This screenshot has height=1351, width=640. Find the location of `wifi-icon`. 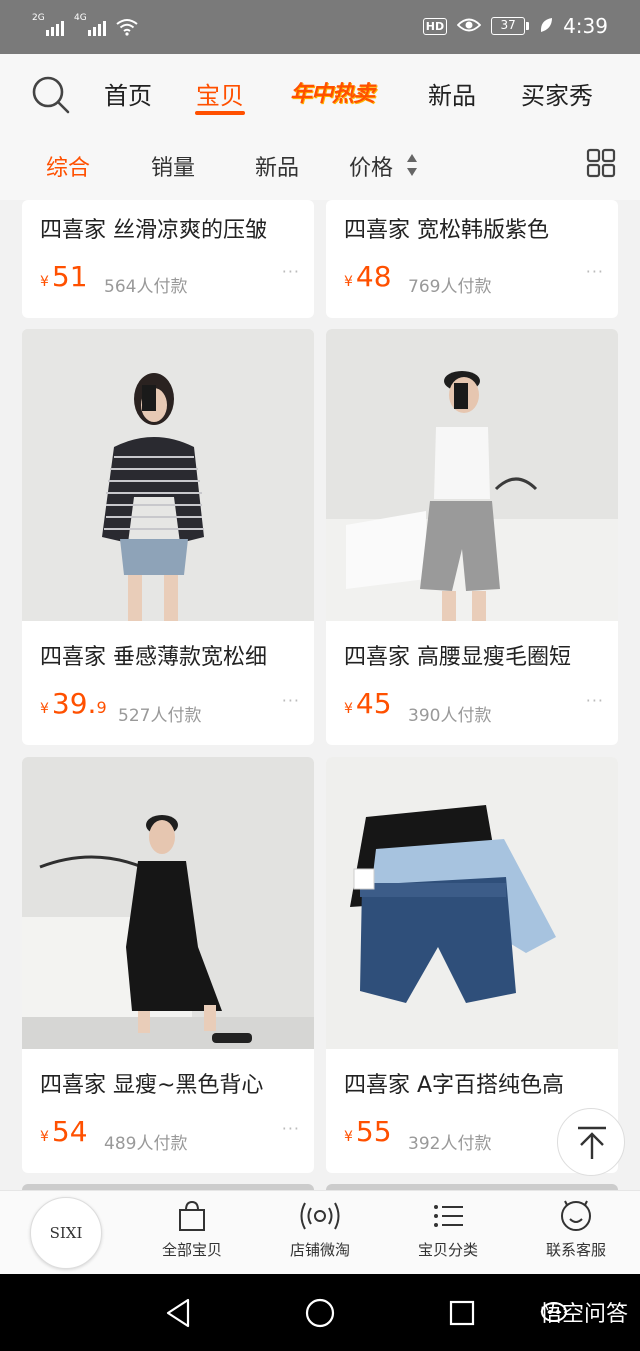

wifi-icon is located at coordinates (127, 27).